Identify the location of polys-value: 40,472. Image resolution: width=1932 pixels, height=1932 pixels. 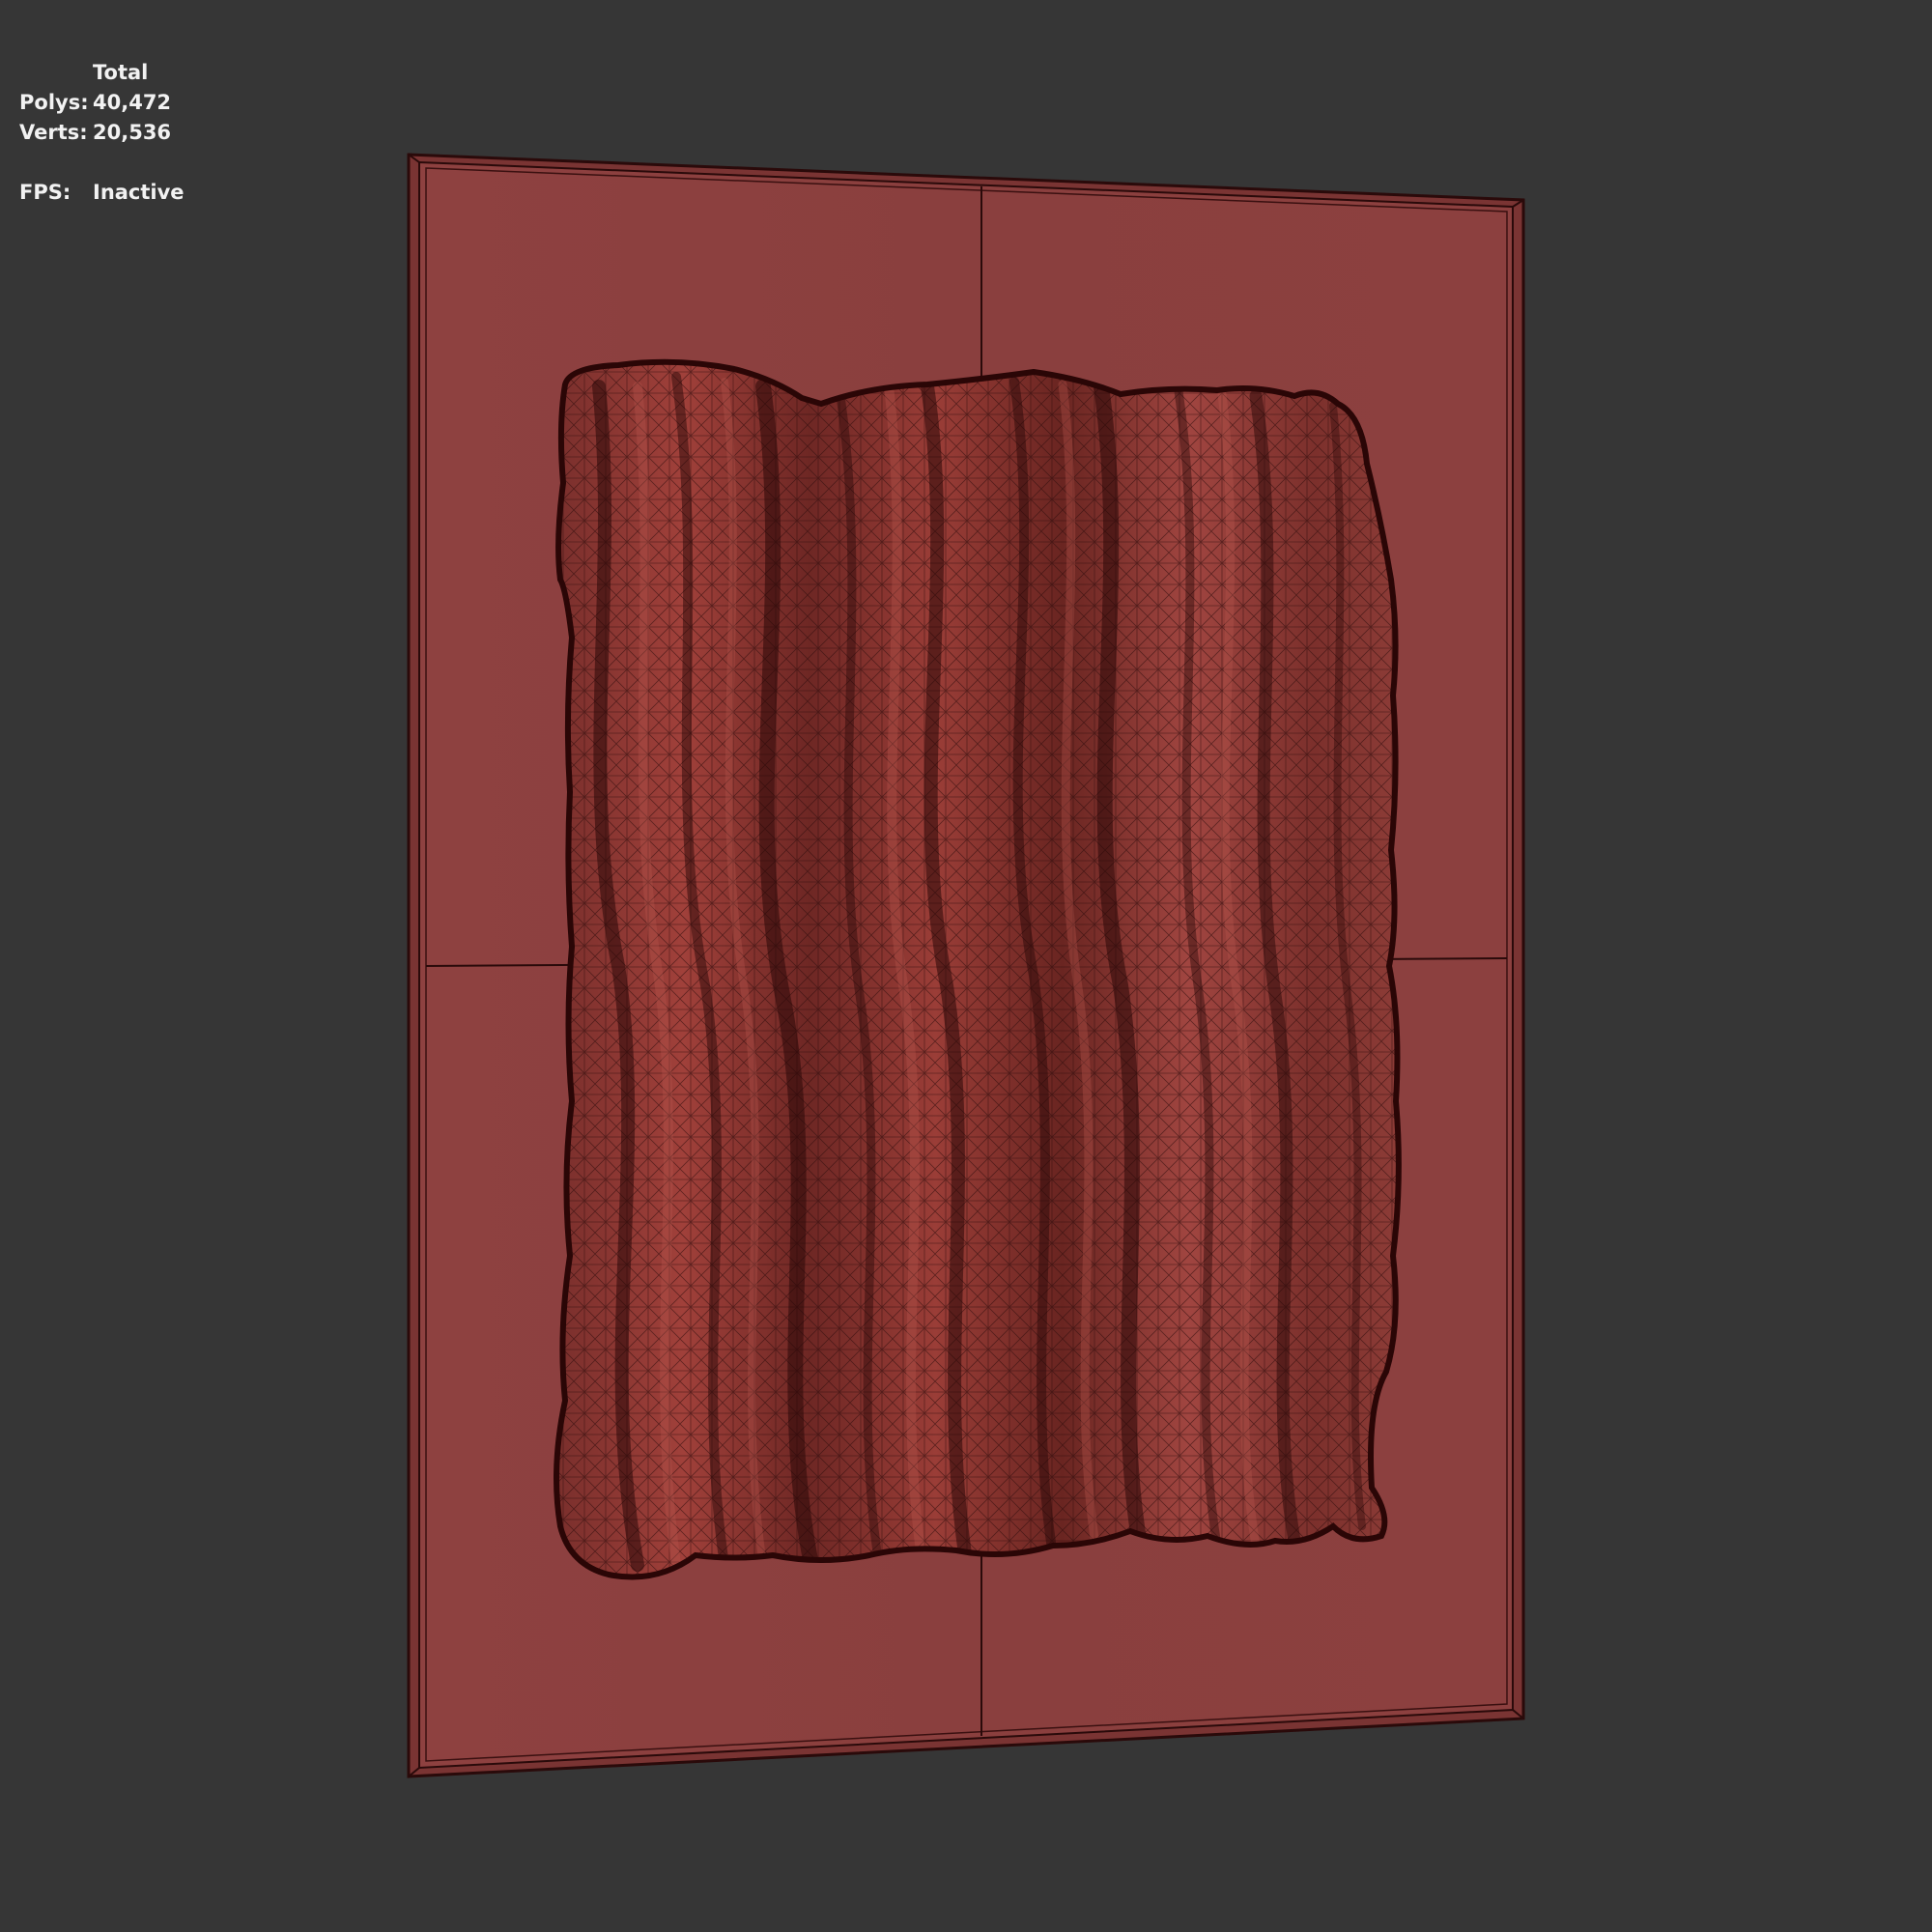
(132, 102).